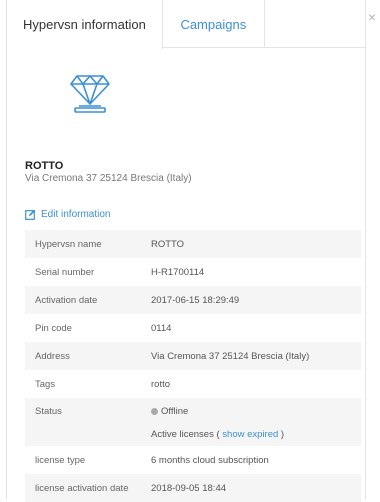 The height and width of the screenshot is (502, 380). I want to click on tab-bar: Hypervsn information Campaigns, so click(186, 24).